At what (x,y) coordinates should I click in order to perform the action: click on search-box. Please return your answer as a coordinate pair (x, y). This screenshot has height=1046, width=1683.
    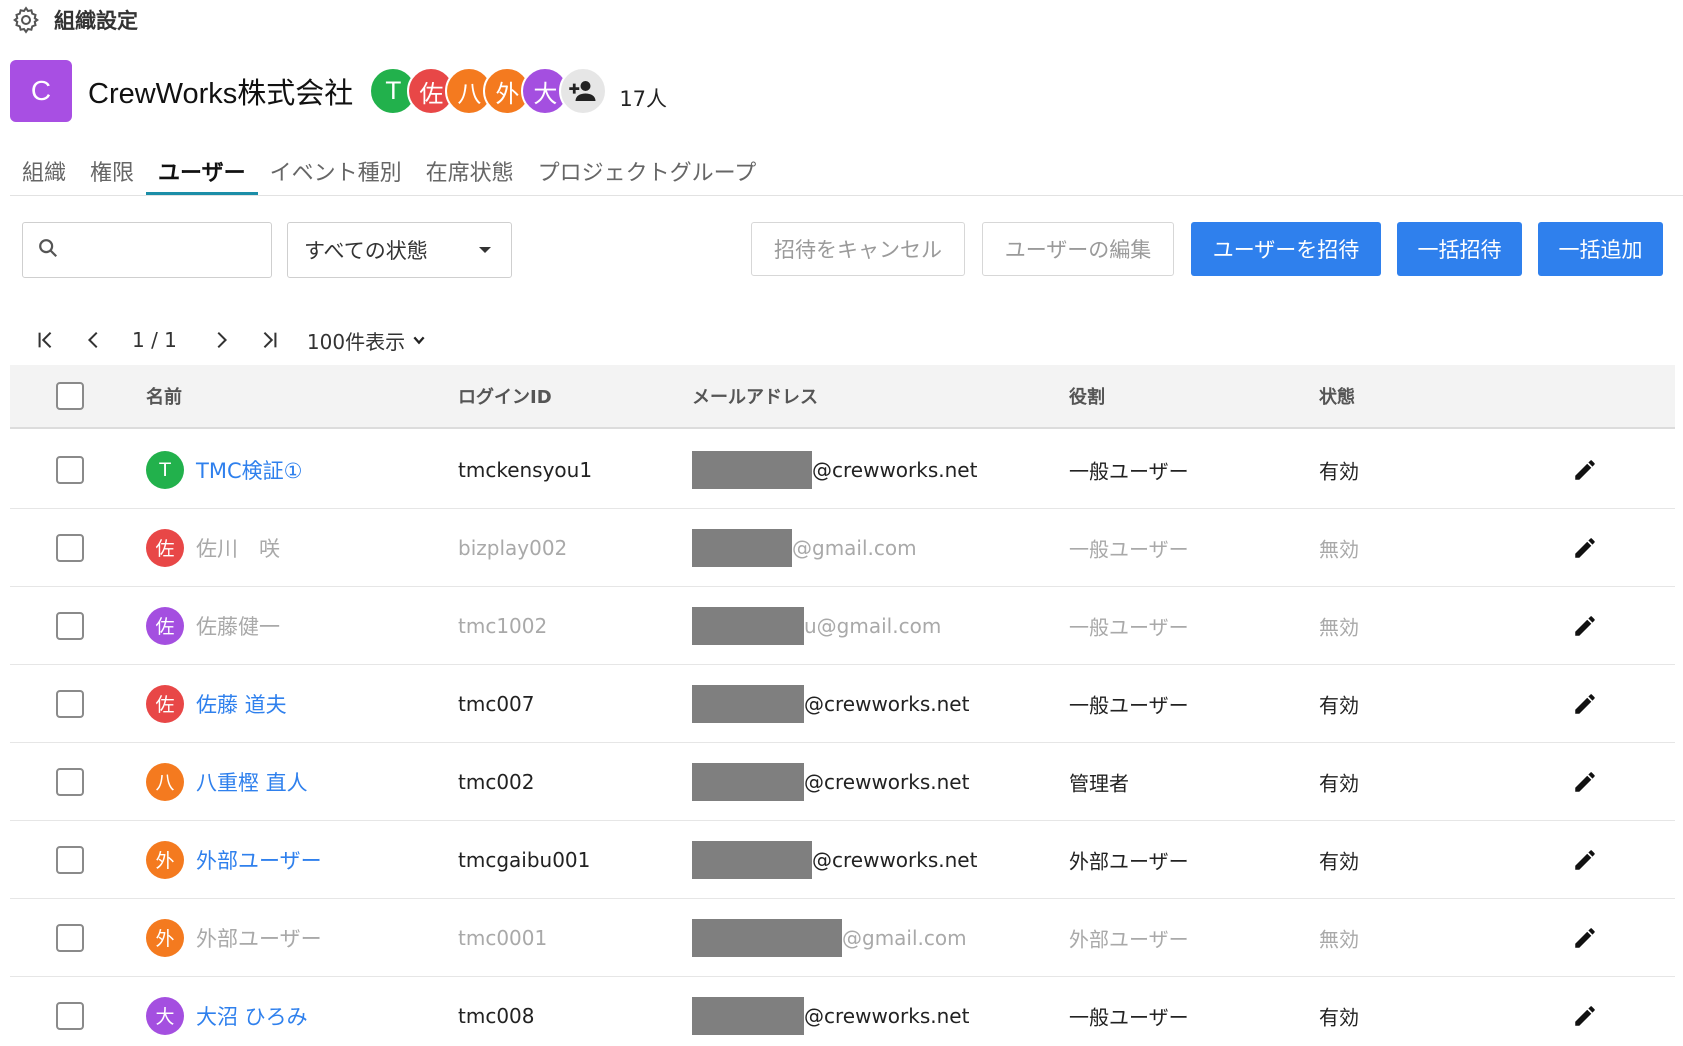
    Looking at the image, I should click on (169, 250).